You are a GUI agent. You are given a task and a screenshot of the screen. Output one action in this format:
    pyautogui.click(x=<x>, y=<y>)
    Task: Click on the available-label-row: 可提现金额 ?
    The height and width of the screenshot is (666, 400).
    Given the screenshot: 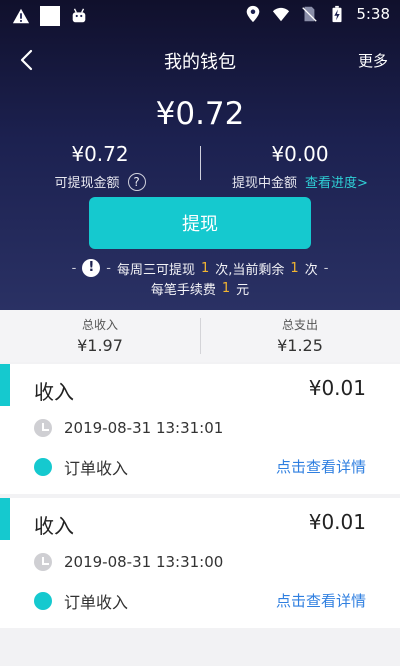 What is the action you would take?
    pyautogui.click(x=100, y=181)
    